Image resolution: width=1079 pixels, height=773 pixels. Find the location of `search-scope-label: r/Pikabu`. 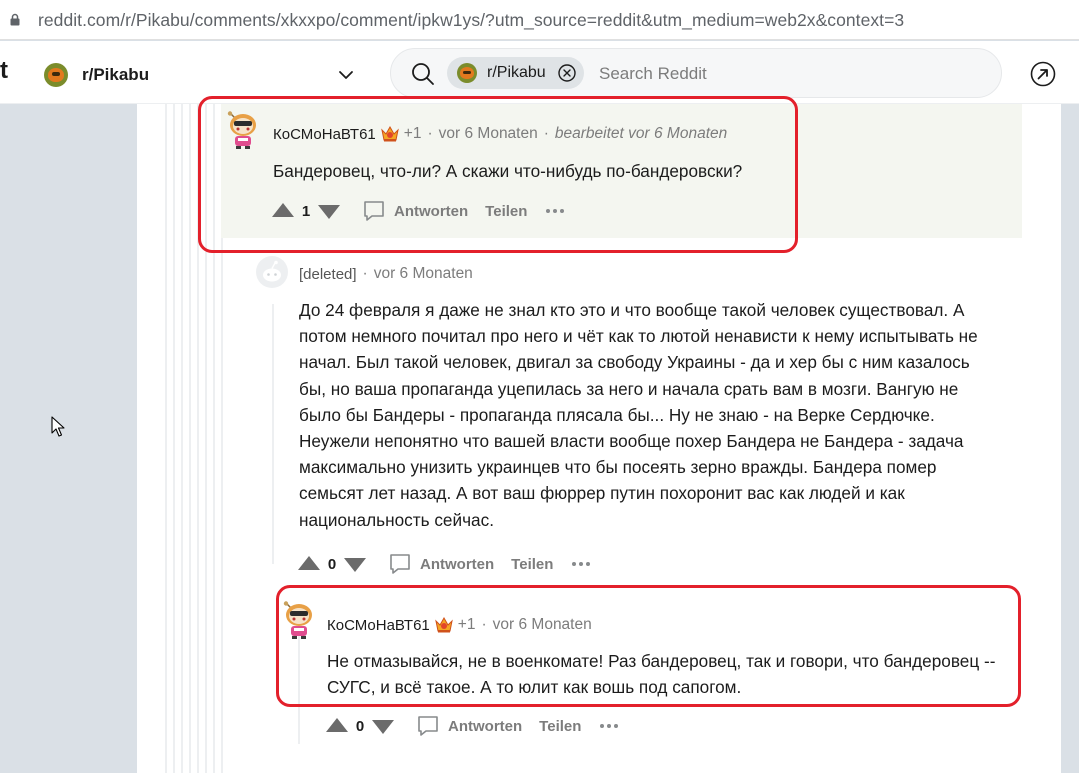

search-scope-label: r/Pikabu is located at coordinates (516, 72).